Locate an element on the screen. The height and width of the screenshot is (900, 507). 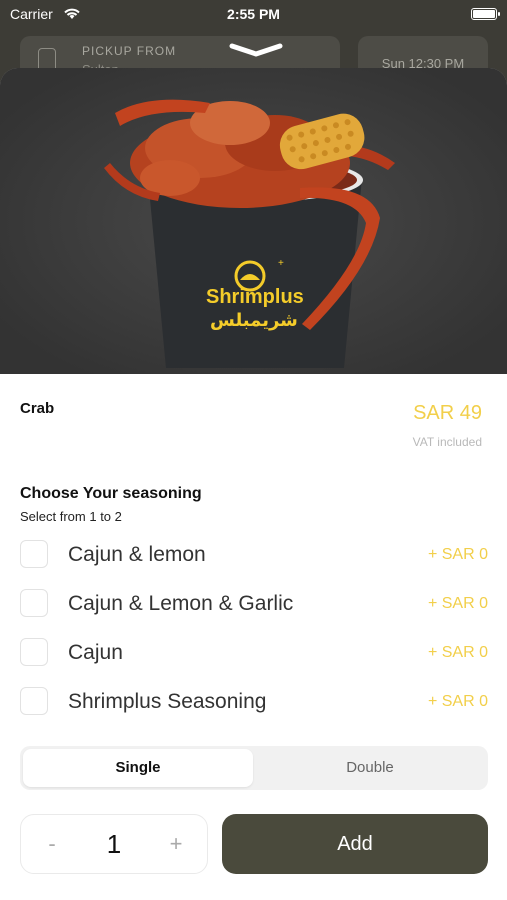
clock: 2:55 PM is located at coordinates (253, 14).